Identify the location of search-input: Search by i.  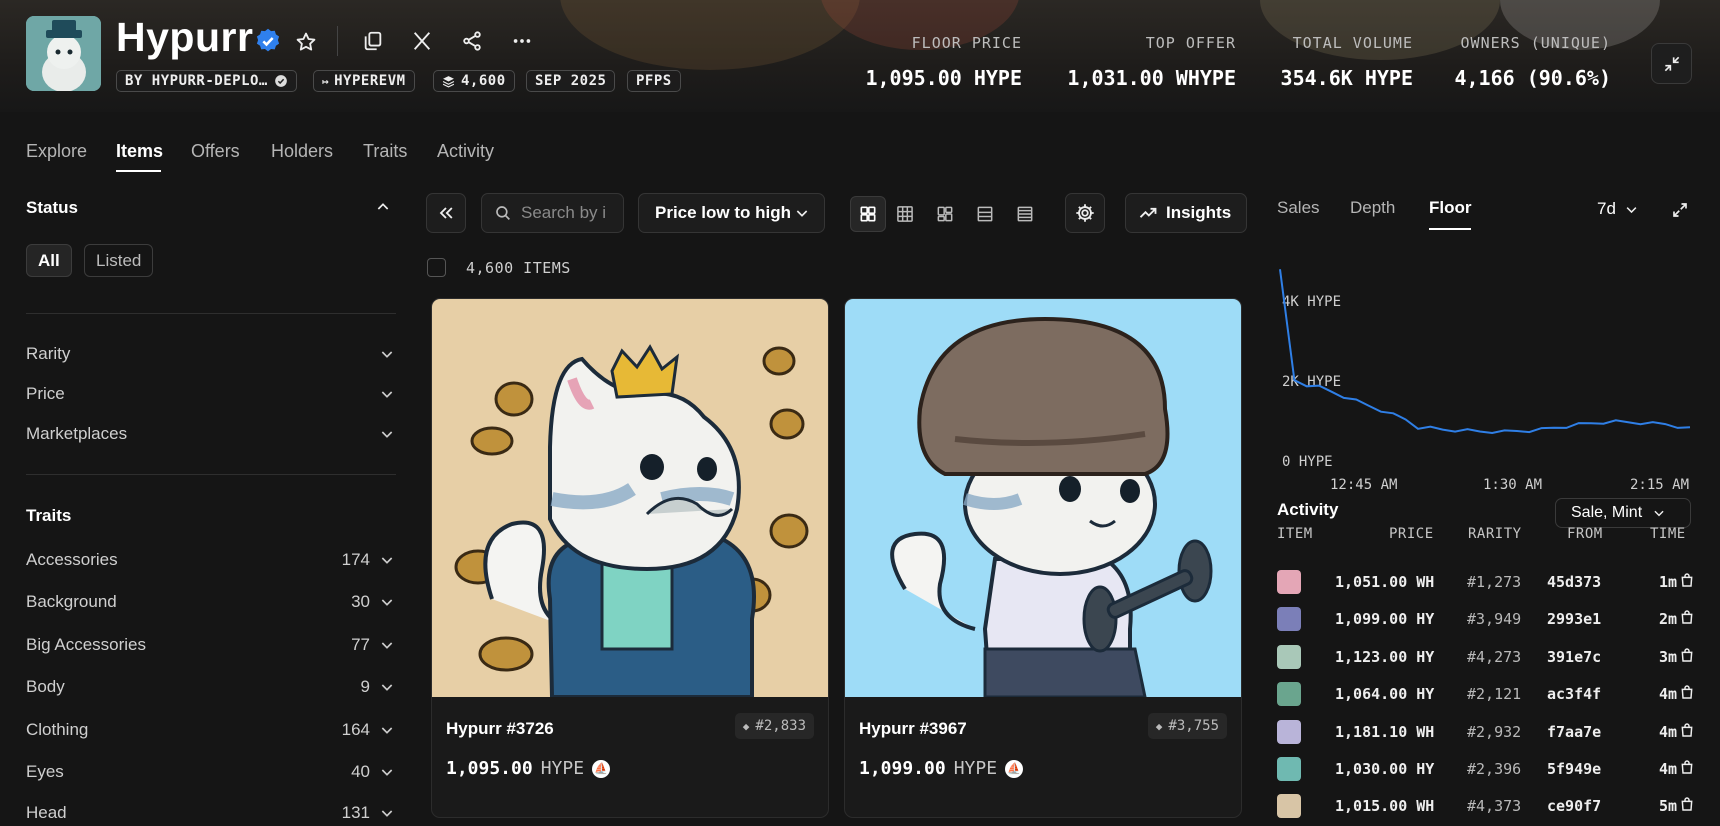
(552, 213).